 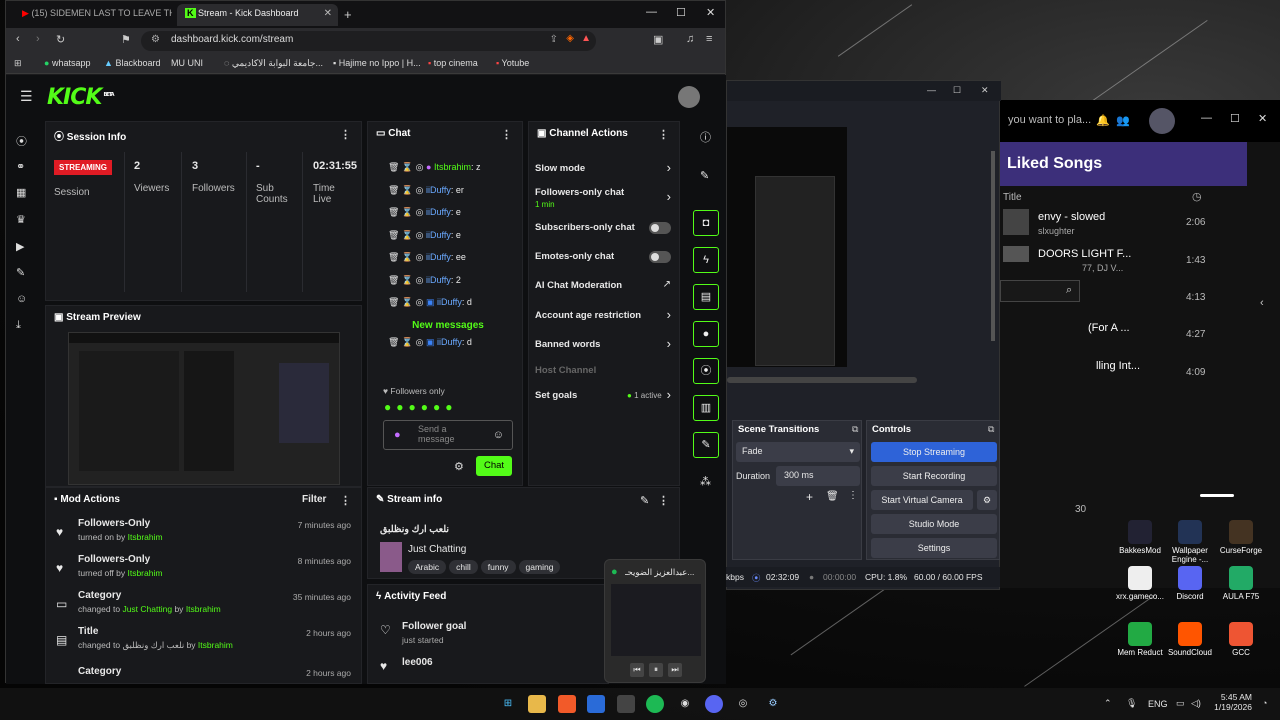 I want to click on bookmark-top-cinema: ▪ top cinema, so click(x=453, y=63).